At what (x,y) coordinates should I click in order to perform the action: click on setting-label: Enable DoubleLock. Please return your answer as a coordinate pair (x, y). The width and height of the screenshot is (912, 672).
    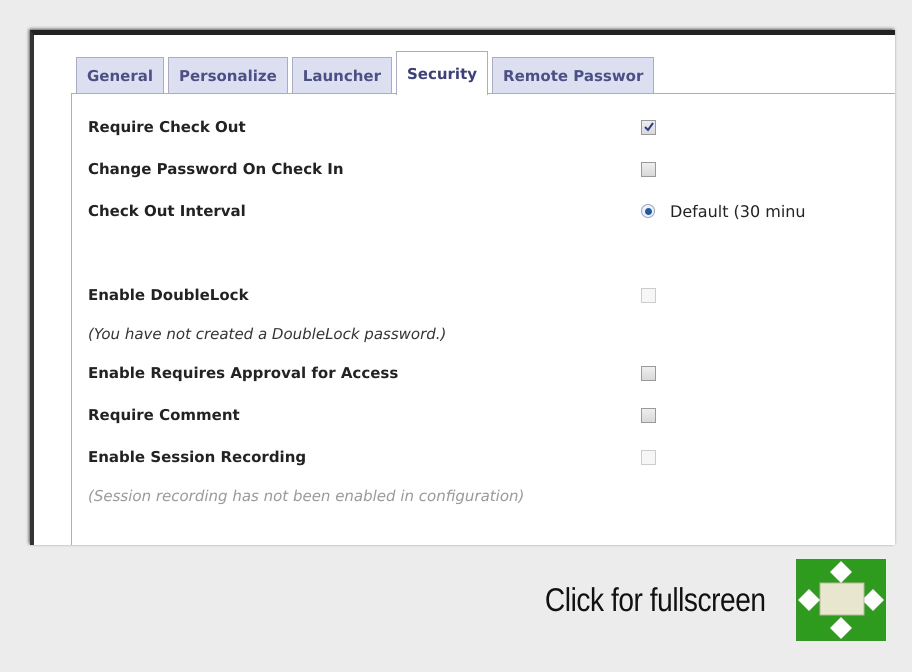
    Looking at the image, I should click on (169, 295).